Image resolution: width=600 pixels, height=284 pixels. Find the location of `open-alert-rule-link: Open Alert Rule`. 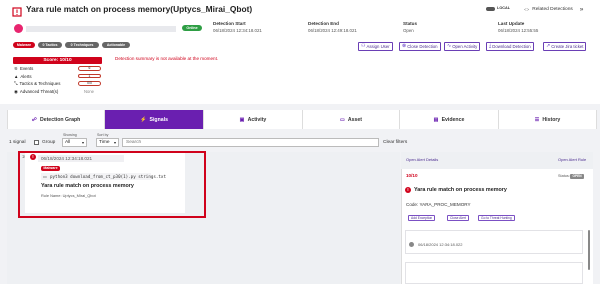

open-alert-rule-link: Open Alert Rule is located at coordinates (572, 160).